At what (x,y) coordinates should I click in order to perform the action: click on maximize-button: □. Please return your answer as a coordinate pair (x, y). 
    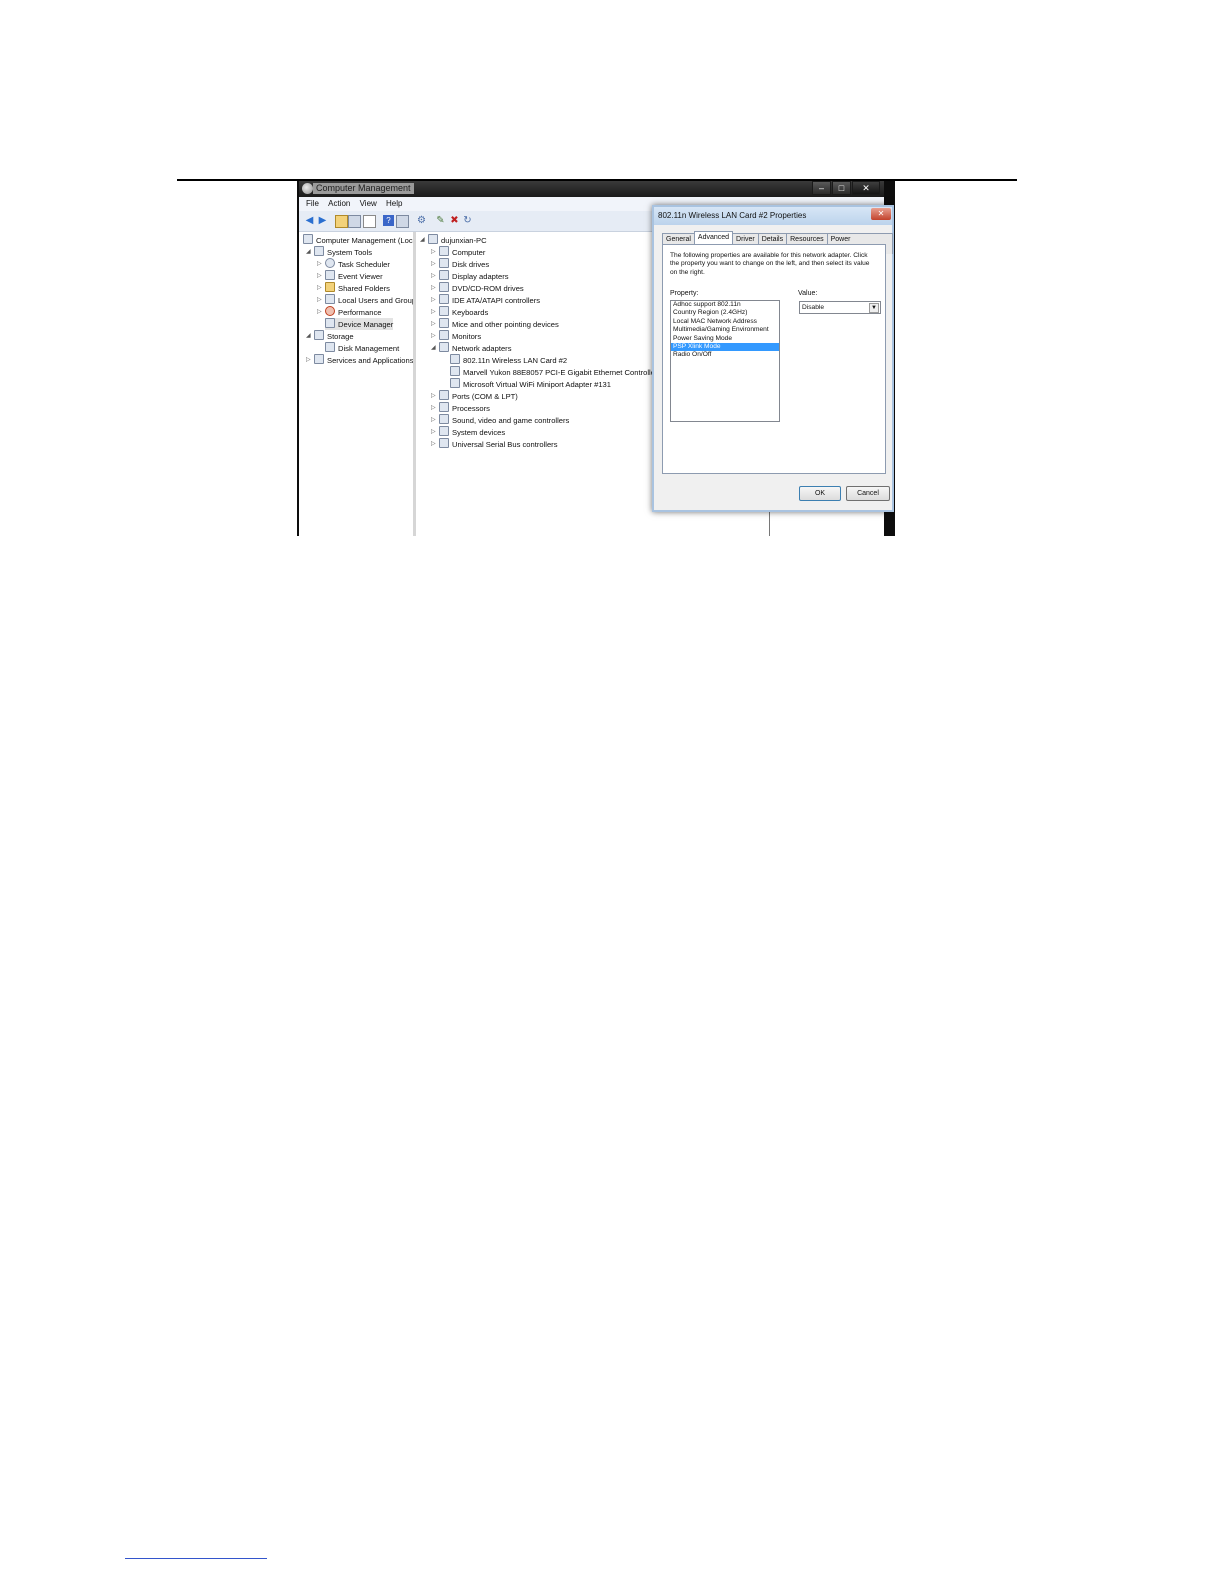
    Looking at the image, I should click on (841, 188).